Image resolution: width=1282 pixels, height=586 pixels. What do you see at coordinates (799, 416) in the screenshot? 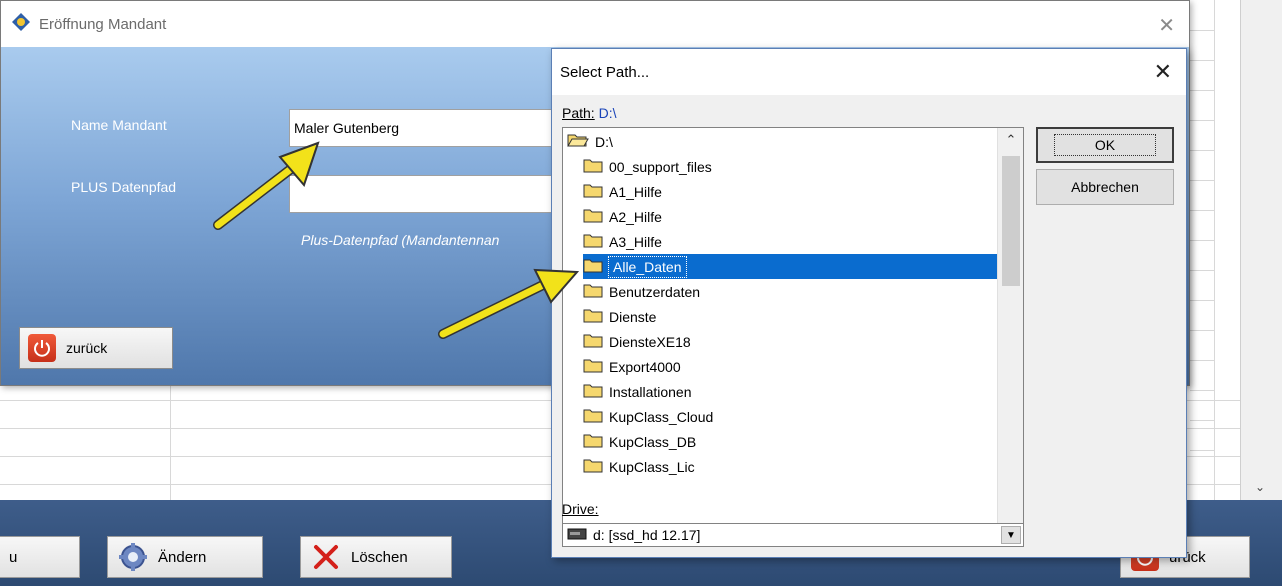
I see `list-item: KupClass_Cloud` at bounding box center [799, 416].